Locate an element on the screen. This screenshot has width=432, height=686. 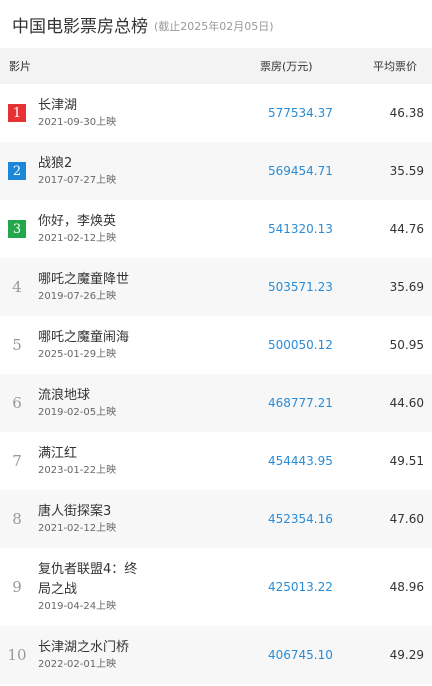
box-office-value: 500050.12 is located at coordinates (313, 345).